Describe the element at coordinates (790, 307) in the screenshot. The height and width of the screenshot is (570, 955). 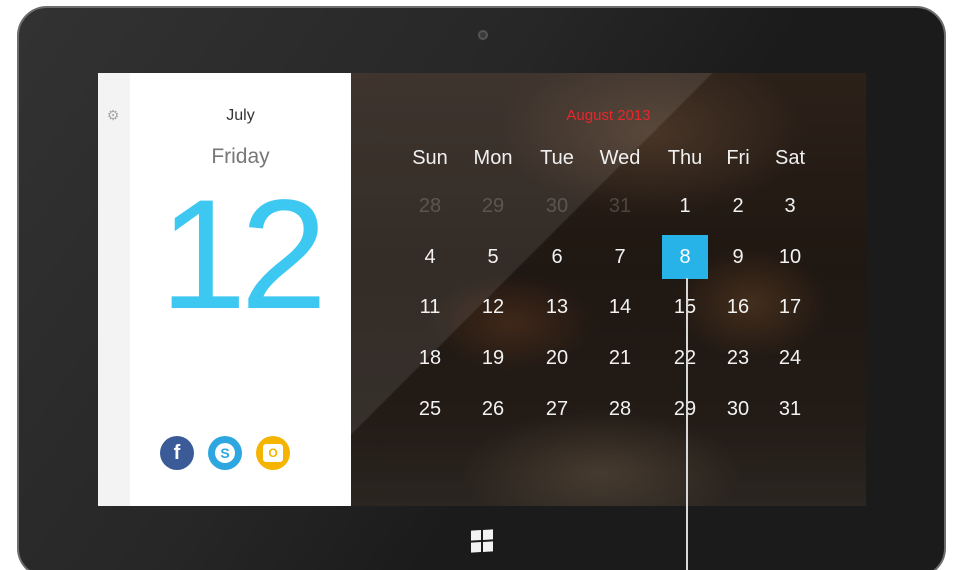
I see `calendar-day: 17` at that location.